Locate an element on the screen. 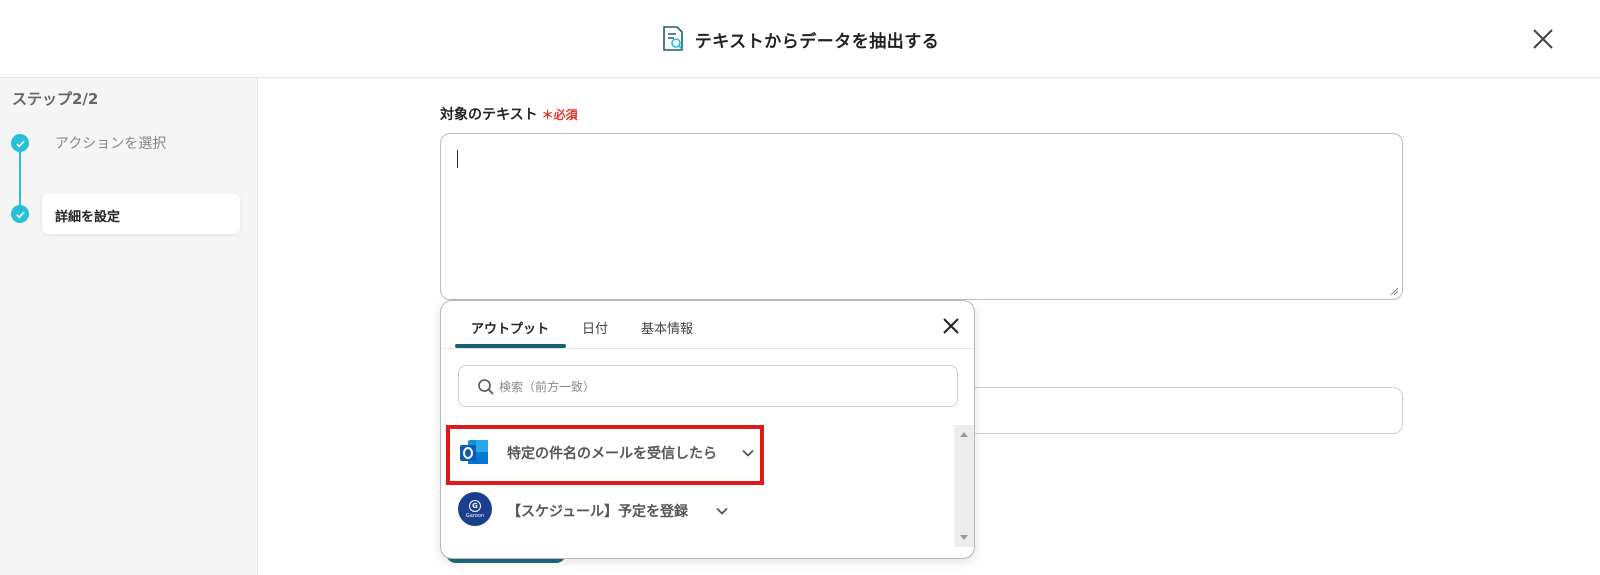 Image resolution: width=1600 pixels, height=575 pixels. list-item-outlook-trigger: 特定の件名のメールを受信したら is located at coordinates (696, 455).